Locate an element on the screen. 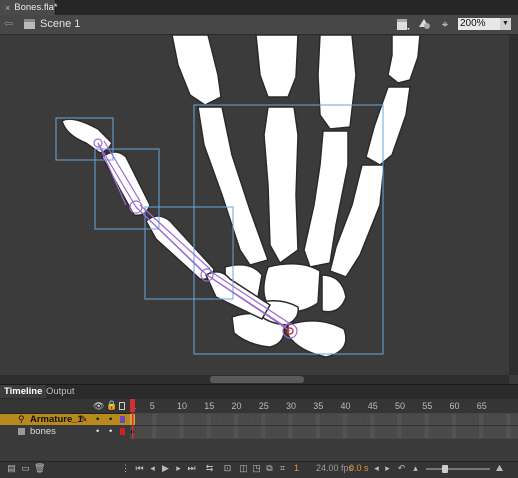 The image size is (518, 478). scroll-left-icon: ◂ is located at coordinates (376, 468).